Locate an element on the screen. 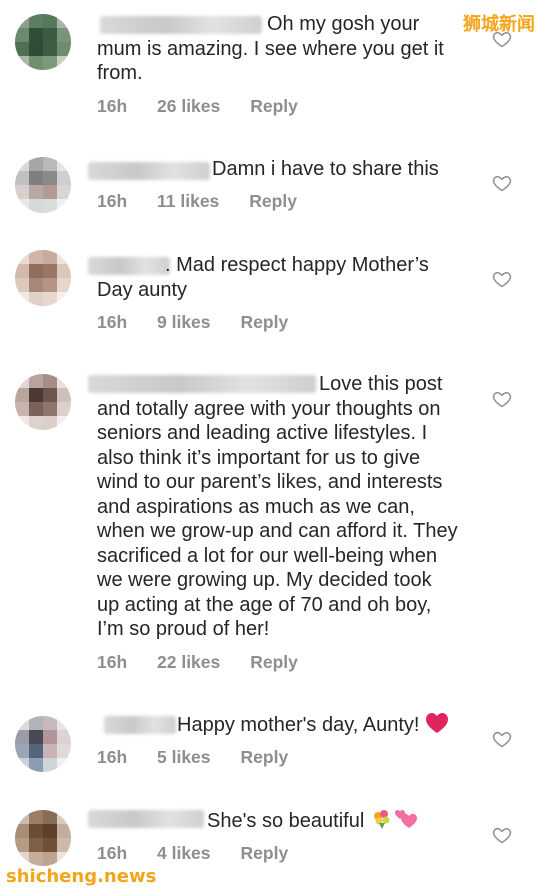 The width and height of the screenshot is (543, 891). comment-text-value: Happy mother's day, Aunty! is located at coordinates (298, 725).